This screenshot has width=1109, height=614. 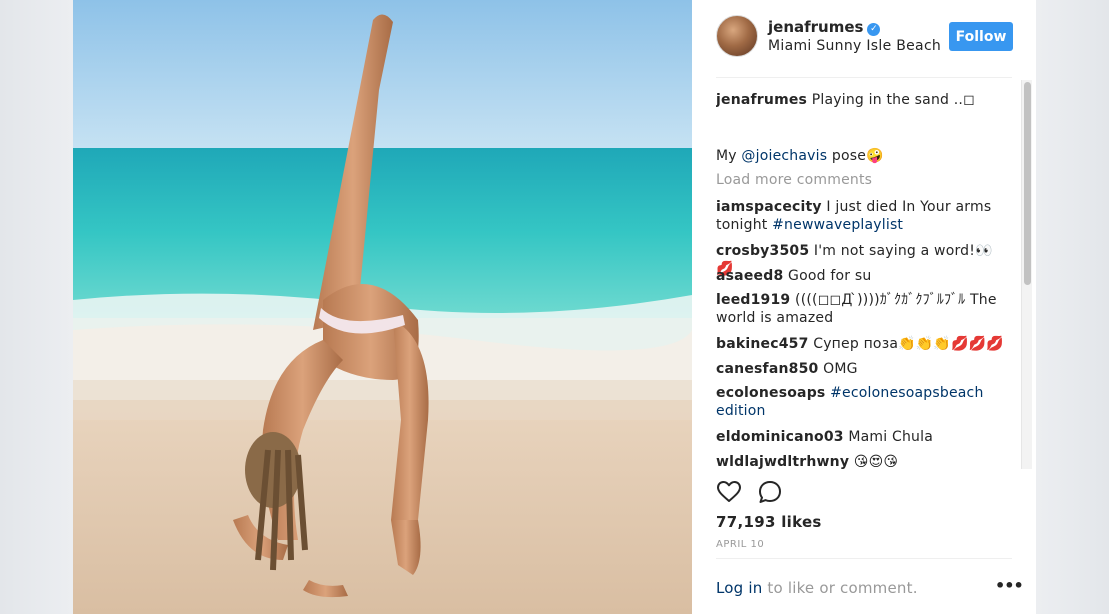 What do you see at coordinates (855, 46) in the screenshot?
I see `post-location: Miami Sunny Isle Beach` at bounding box center [855, 46].